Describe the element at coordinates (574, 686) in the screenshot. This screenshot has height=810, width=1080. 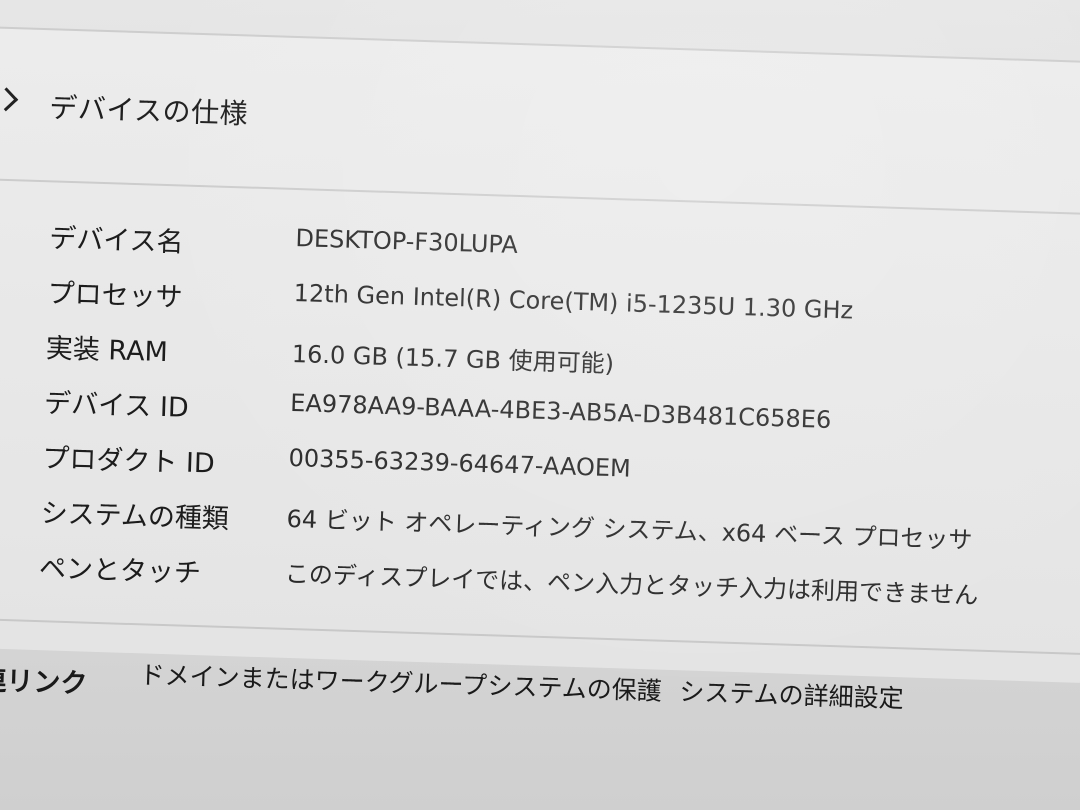
I see `system-protection-link: システムの保護` at that location.